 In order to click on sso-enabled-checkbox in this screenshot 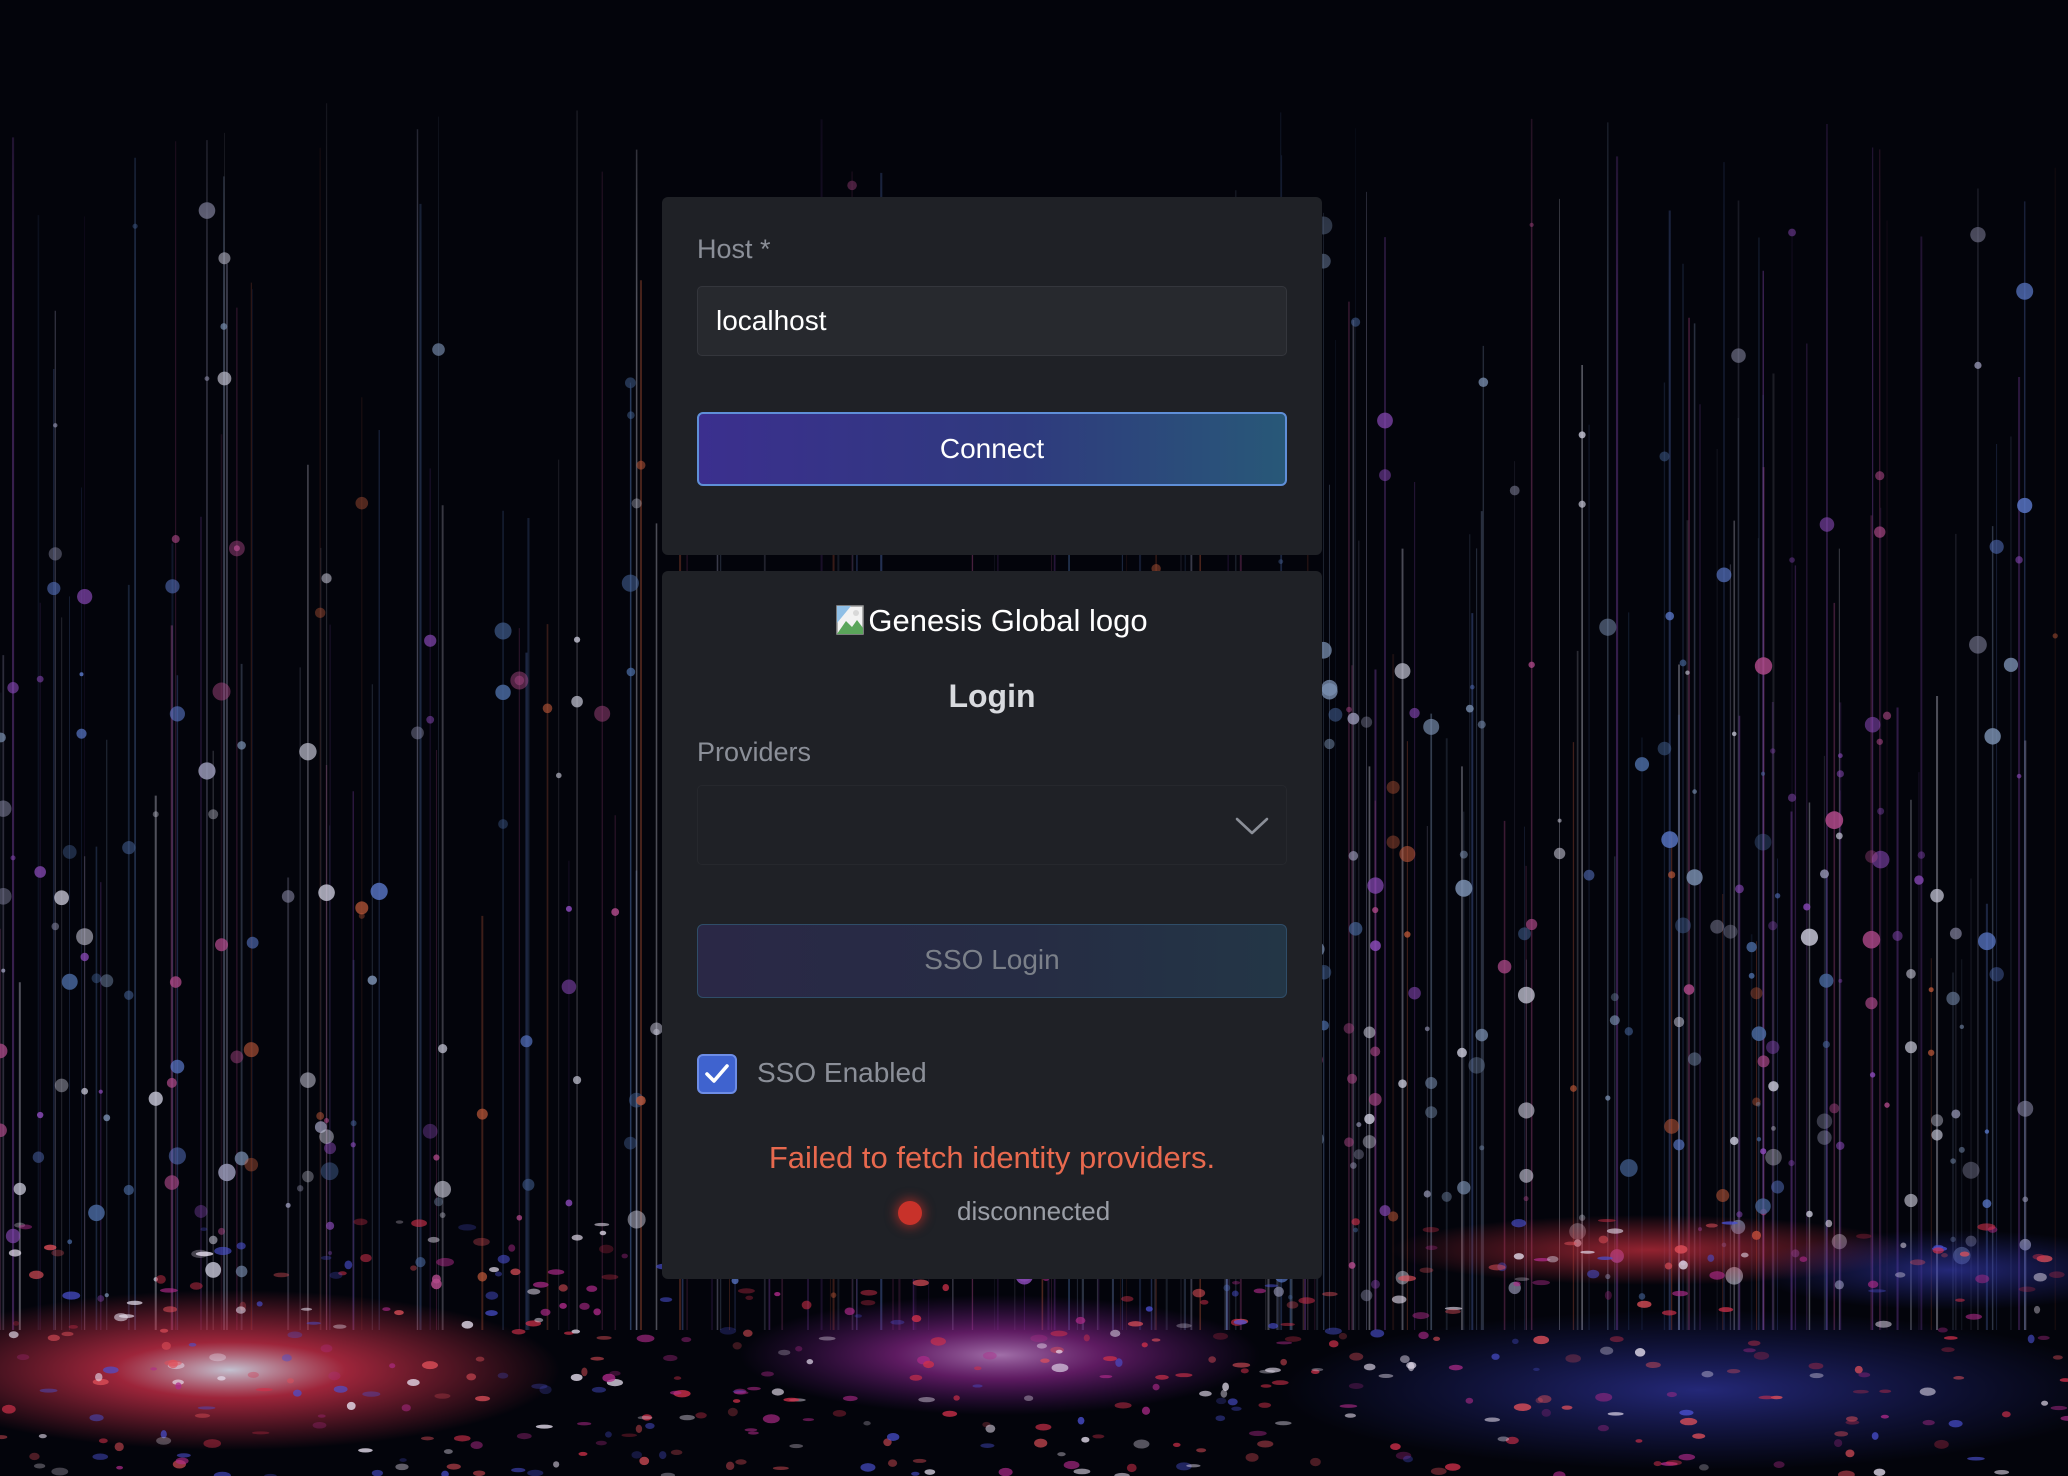, I will do `click(717, 1074)`.